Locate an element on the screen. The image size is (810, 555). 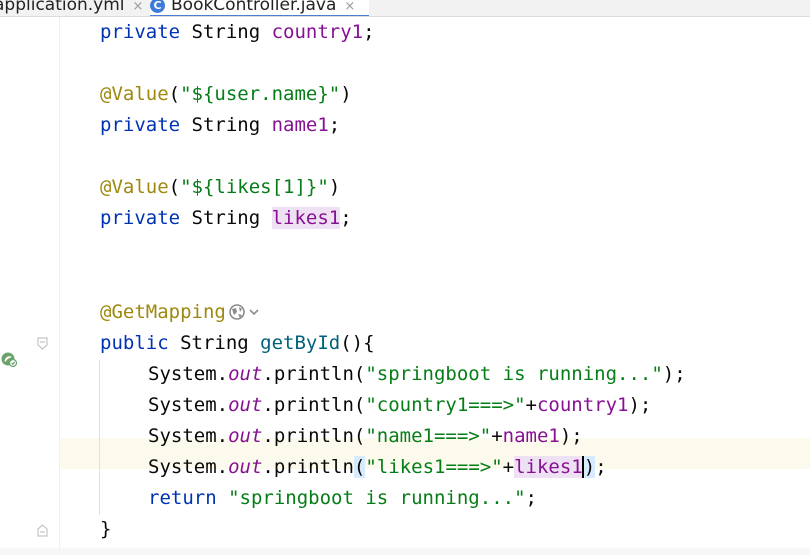
code-line-current: System.out.println("likes1===>"+likes1); is located at coordinates (377, 467).